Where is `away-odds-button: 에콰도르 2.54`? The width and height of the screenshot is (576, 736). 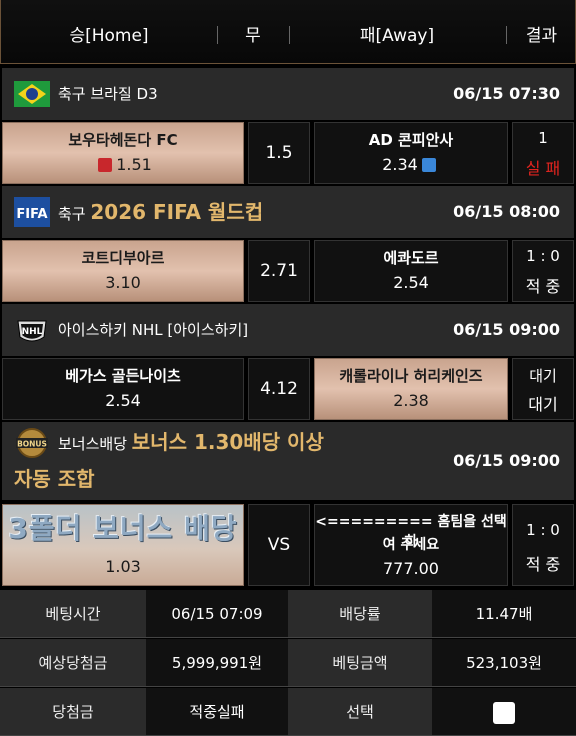 away-odds-button: 에콰도르 2.54 is located at coordinates (411, 271).